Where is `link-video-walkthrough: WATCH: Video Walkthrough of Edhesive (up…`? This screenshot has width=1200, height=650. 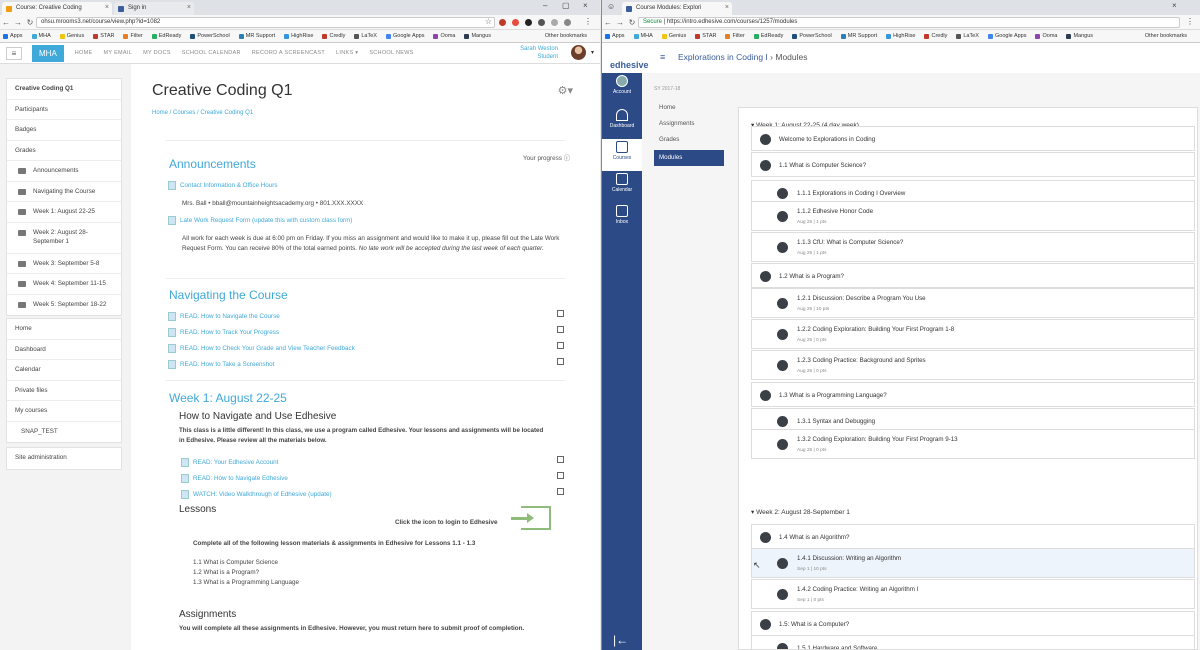
link-video-walkthrough: WATCH: Video Walkthrough of Edhesive (up… is located at coordinates (256, 494).